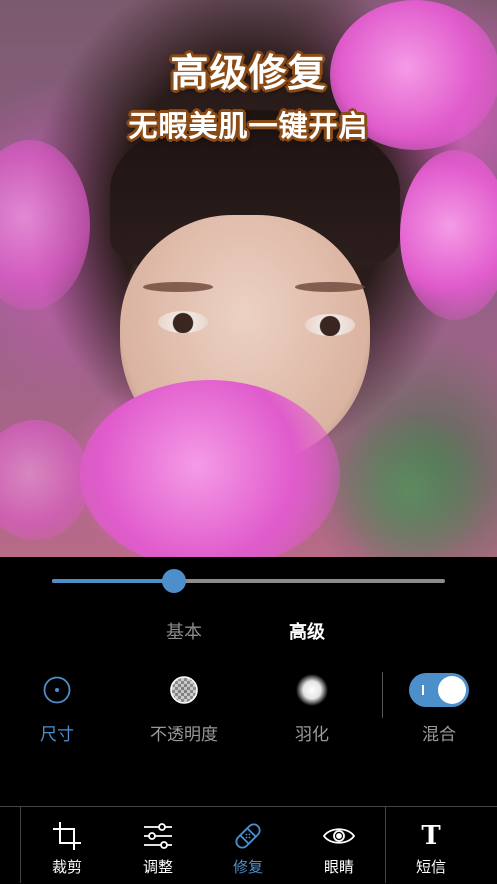 This screenshot has width=497, height=884. What do you see at coordinates (248, 581) in the screenshot?
I see `strength-slider` at bounding box center [248, 581].